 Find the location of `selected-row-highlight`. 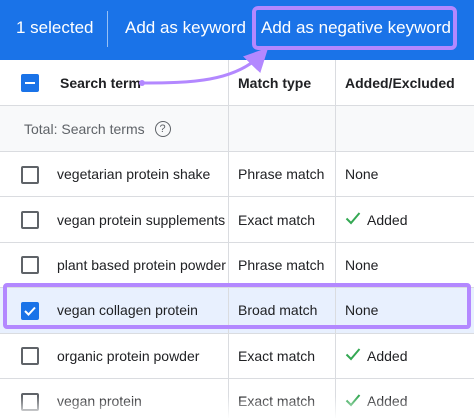

selected-row-highlight is located at coordinates (237, 306).